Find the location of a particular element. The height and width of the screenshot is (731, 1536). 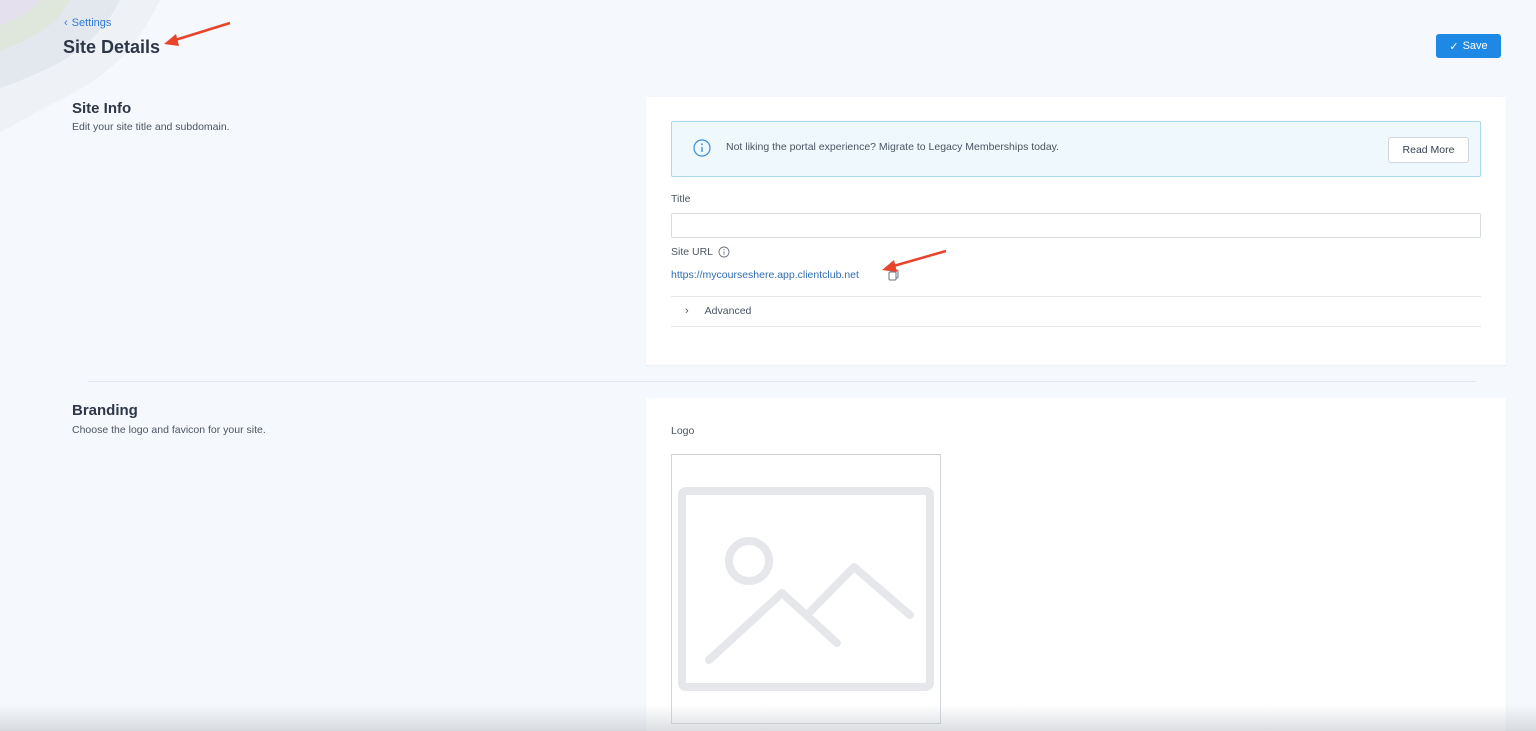

save-button: ✓ Save is located at coordinates (1468, 46).